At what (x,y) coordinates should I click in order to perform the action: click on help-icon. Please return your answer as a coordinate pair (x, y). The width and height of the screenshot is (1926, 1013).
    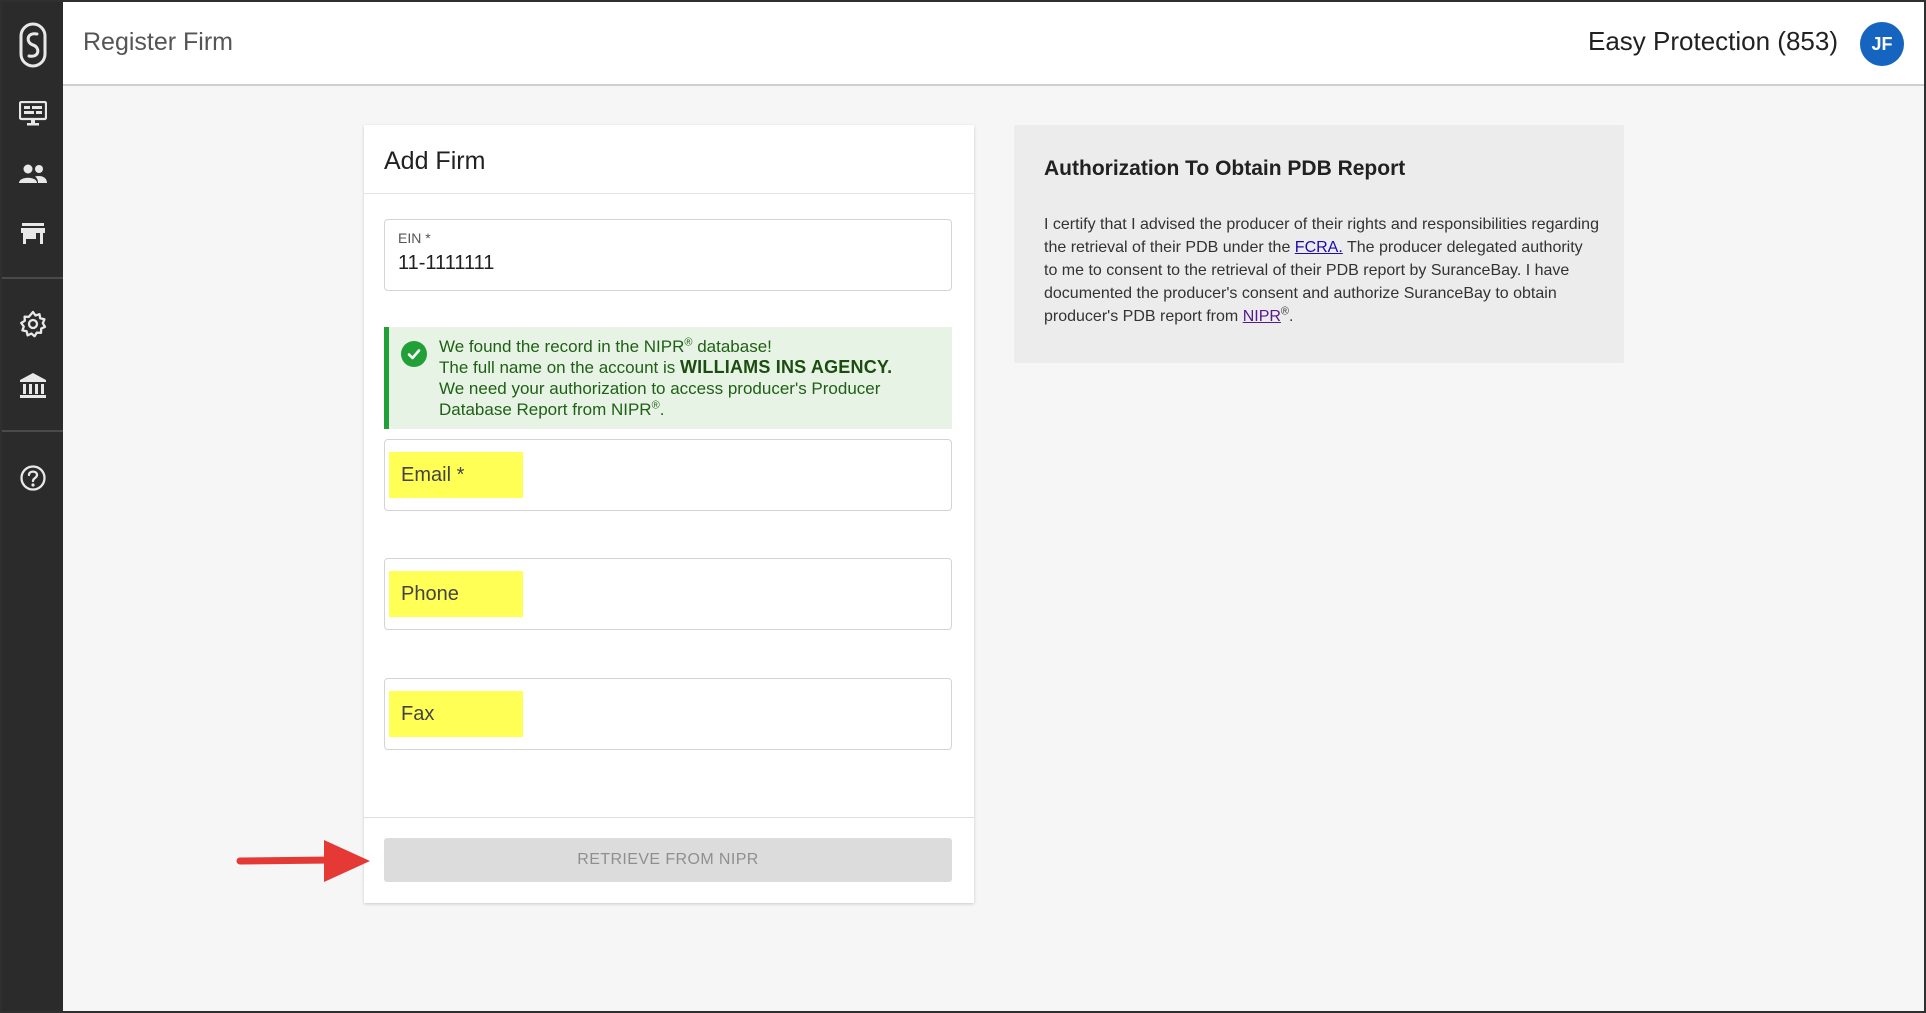
    Looking at the image, I should click on (32, 478).